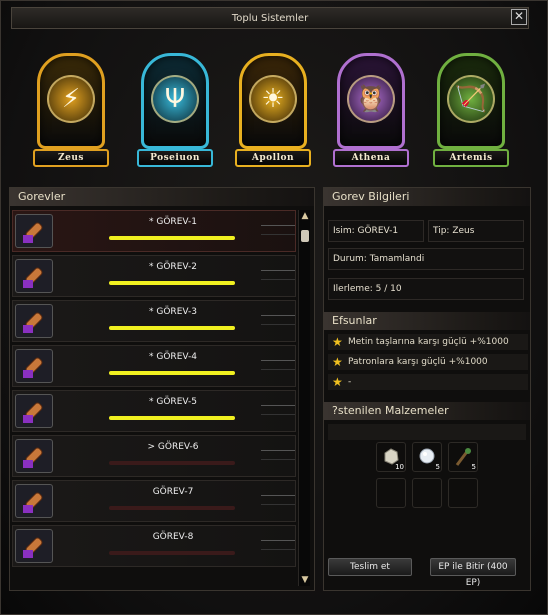  Describe the element at coordinates (162, 197) in the screenshot. I see `quest-list-header: Gorevler` at that location.